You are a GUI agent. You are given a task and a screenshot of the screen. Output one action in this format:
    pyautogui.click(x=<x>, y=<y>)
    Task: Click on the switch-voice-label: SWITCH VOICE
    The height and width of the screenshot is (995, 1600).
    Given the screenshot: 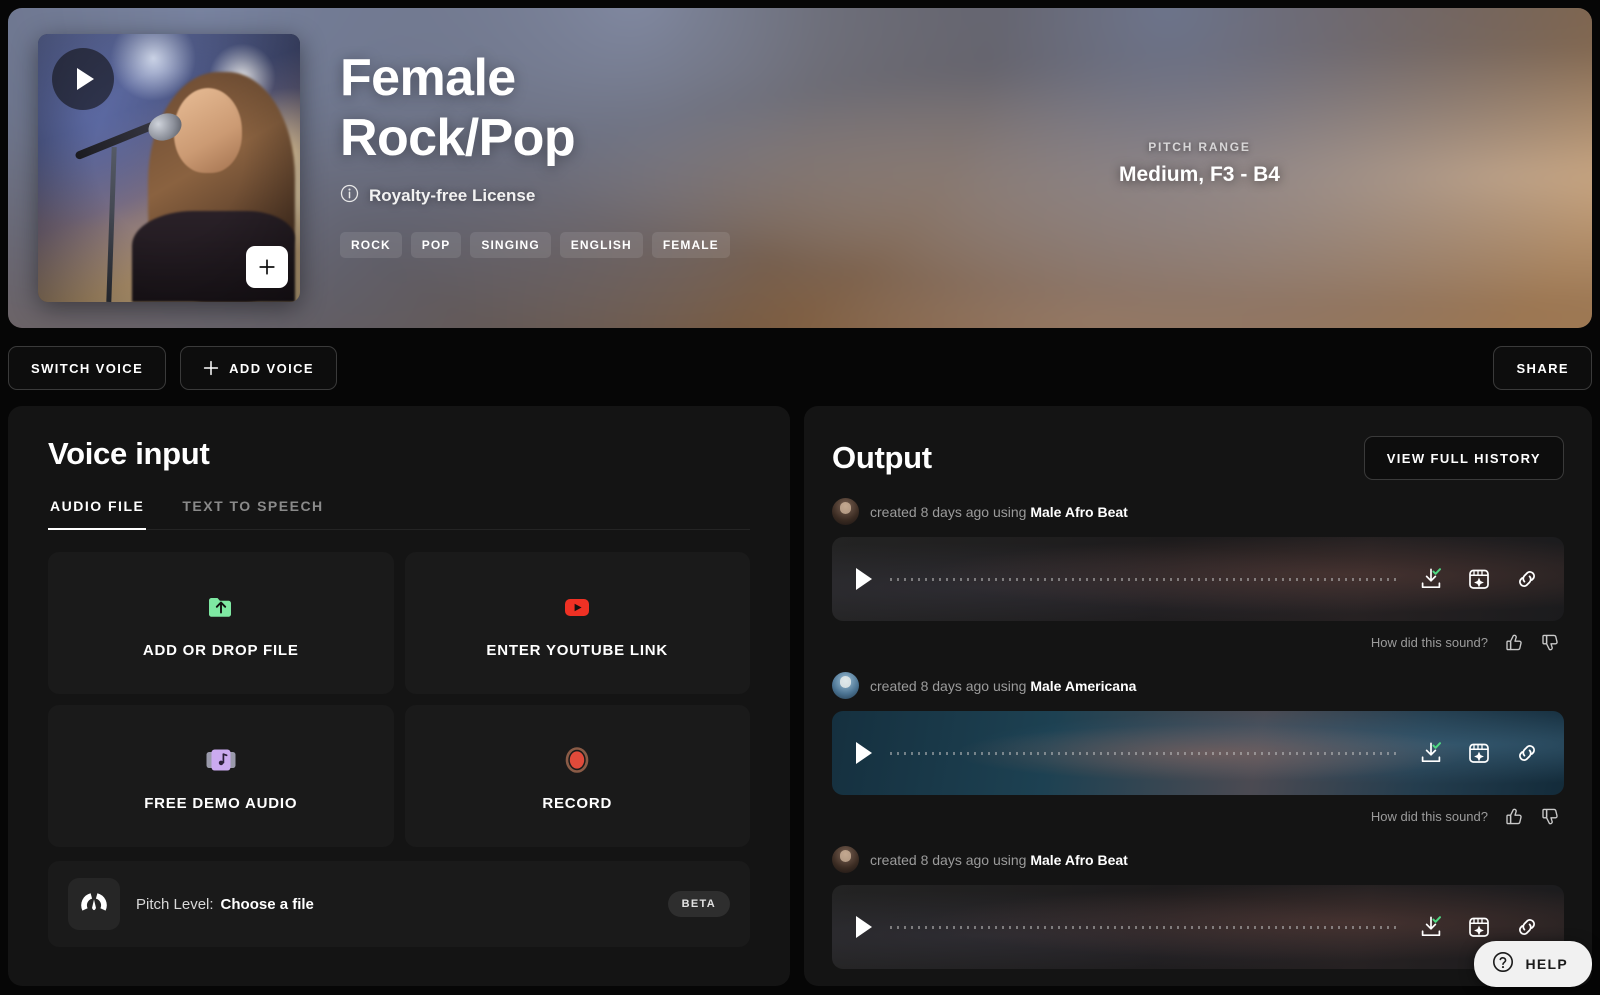 What is the action you would take?
    pyautogui.click(x=87, y=368)
    